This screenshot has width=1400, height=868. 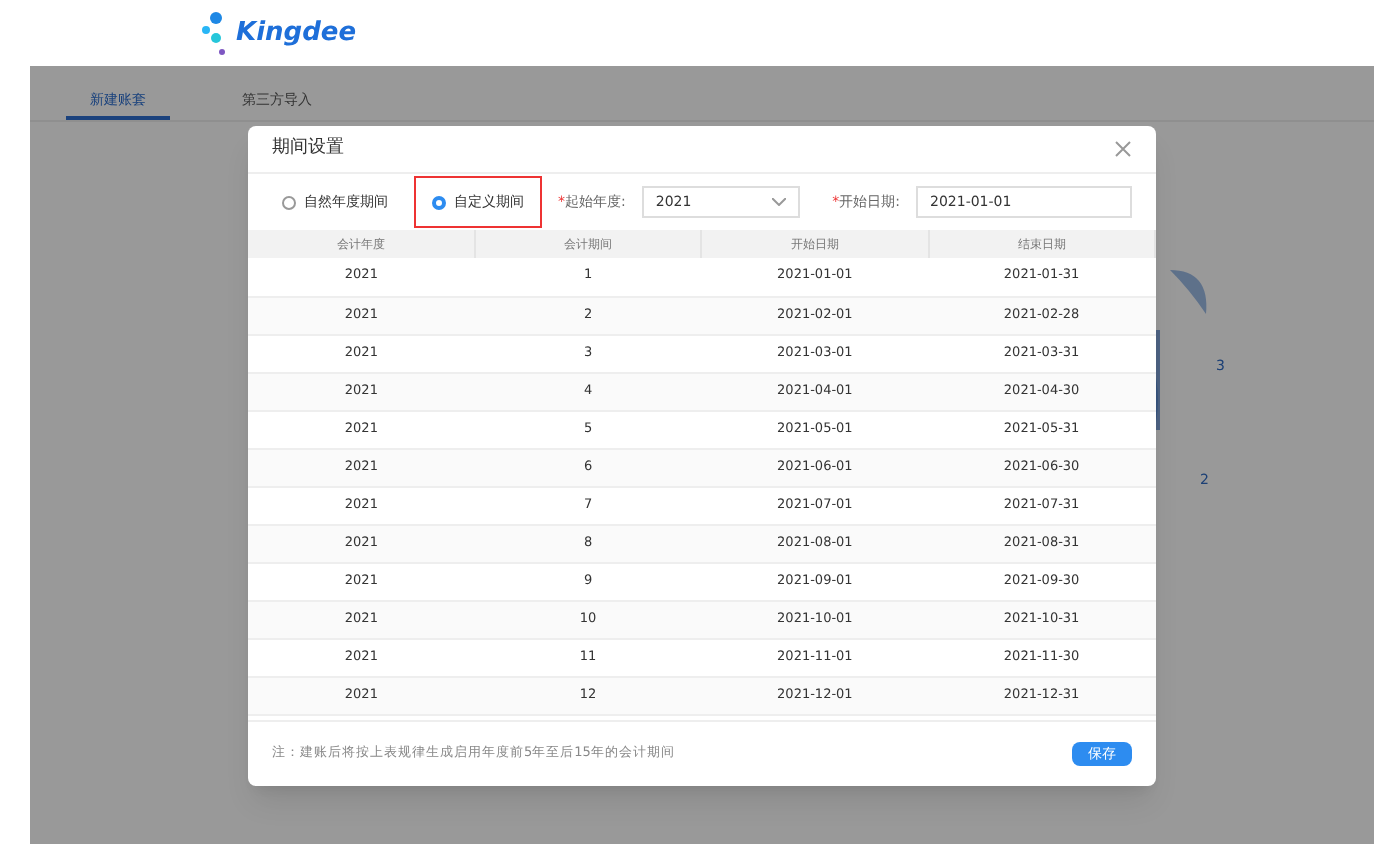 I want to click on dialog-title: 期间设置, so click(x=308, y=148).